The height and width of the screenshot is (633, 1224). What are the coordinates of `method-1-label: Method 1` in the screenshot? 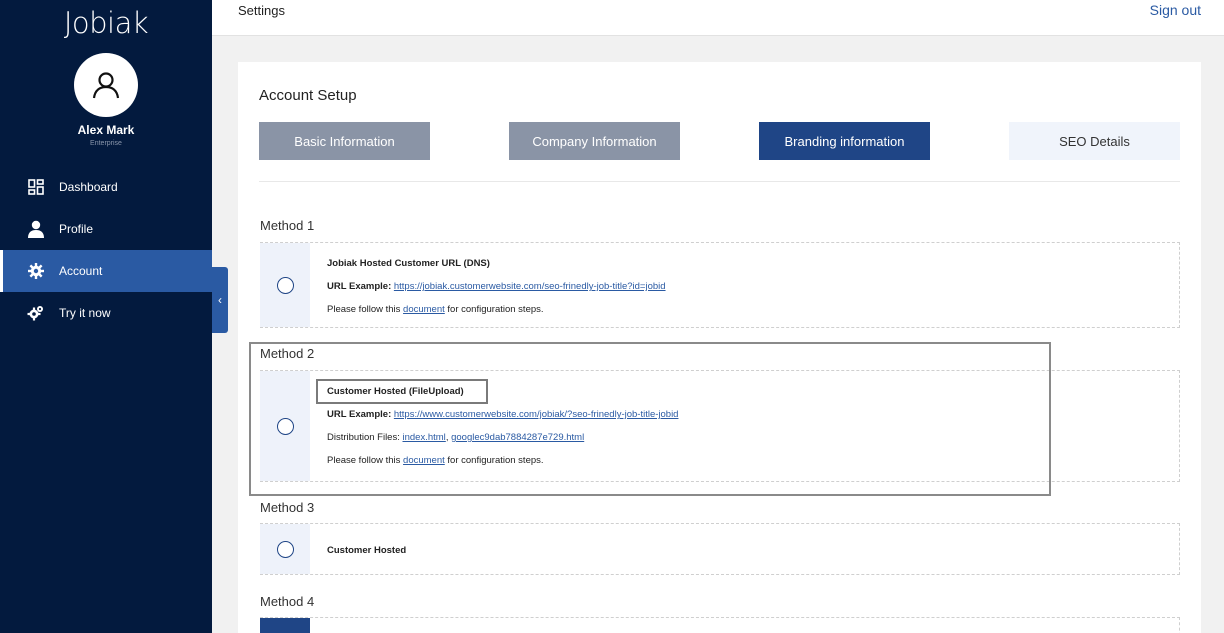 It's located at (287, 225).